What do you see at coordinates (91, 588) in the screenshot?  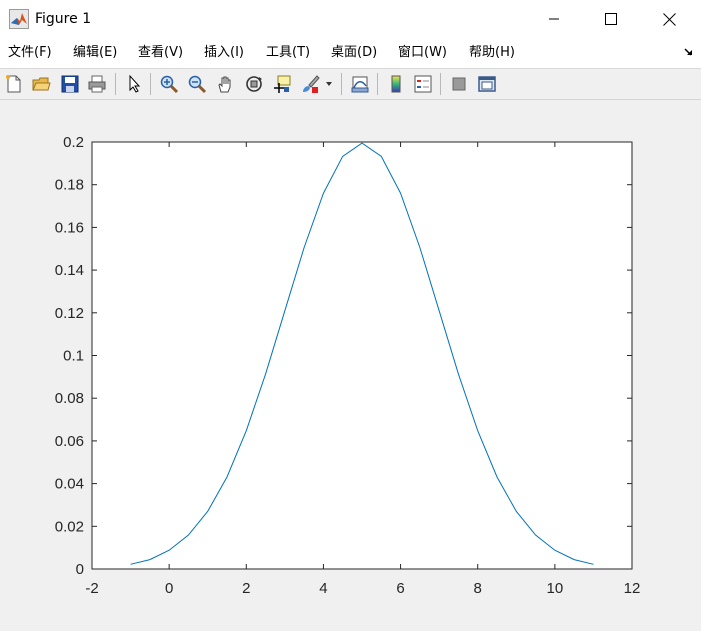 I see `x-tick-label: -2` at bounding box center [91, 588].